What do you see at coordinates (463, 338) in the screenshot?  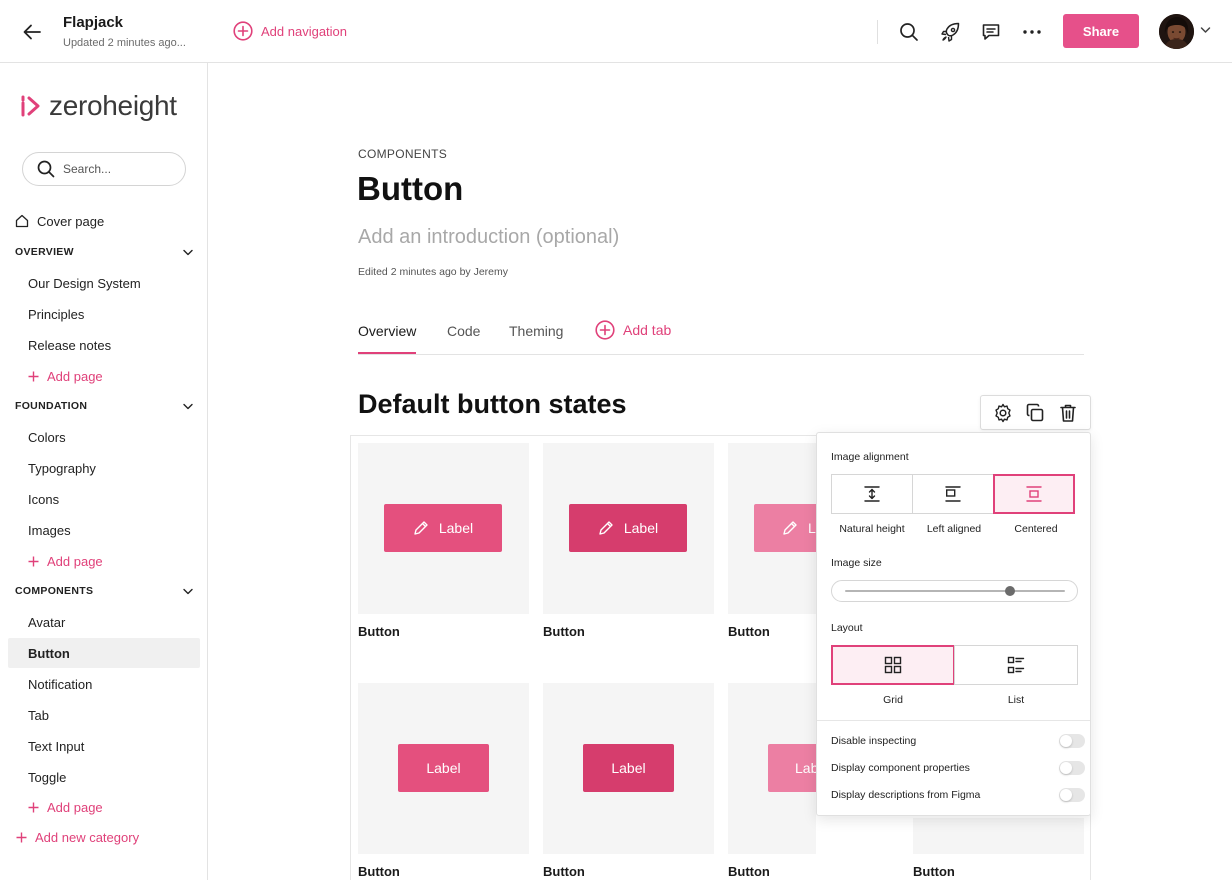 I see `tab-code: Code` at bounding box center [463, 338].